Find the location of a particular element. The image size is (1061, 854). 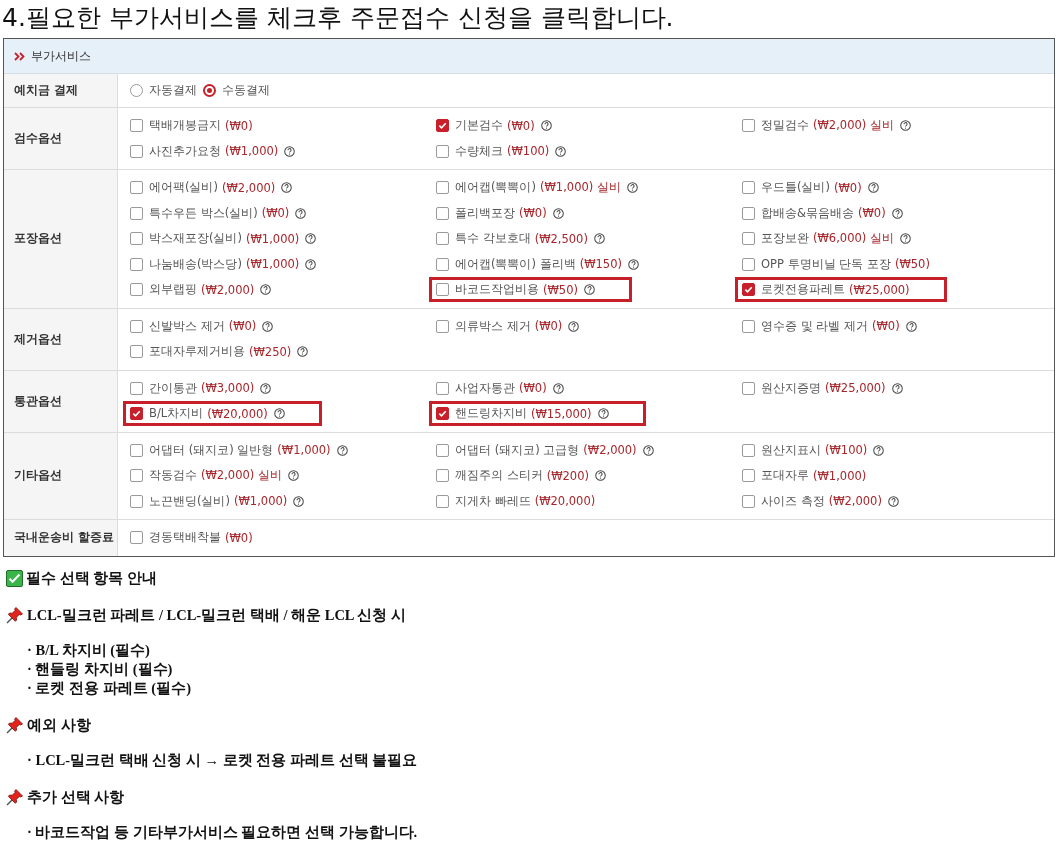

option-price: (₩25,000) is located at coordinates (855, 388).